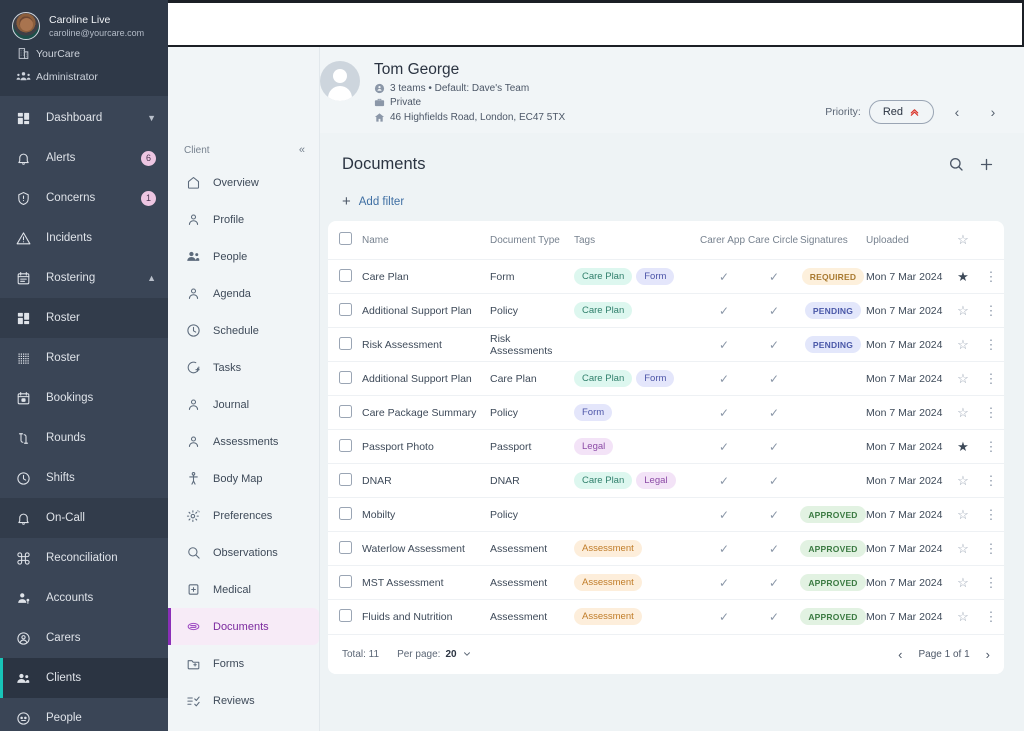 The height and width of the screenshot is (731, 1024). I want to click on search-icon, so click(956, 164).